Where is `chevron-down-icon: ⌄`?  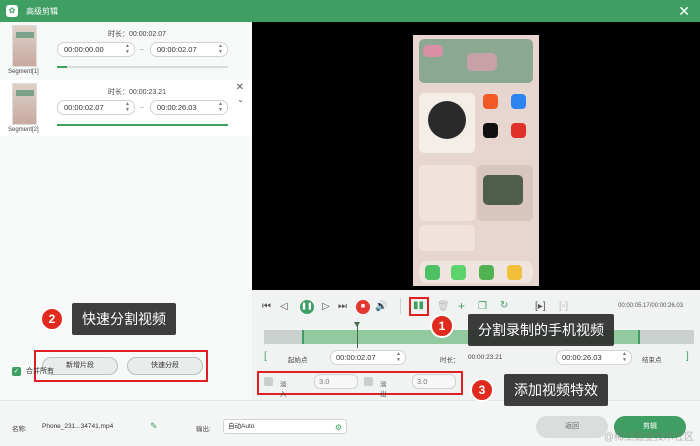 chevron-down-icon: ⌄ is located at coordinates (240, 99).